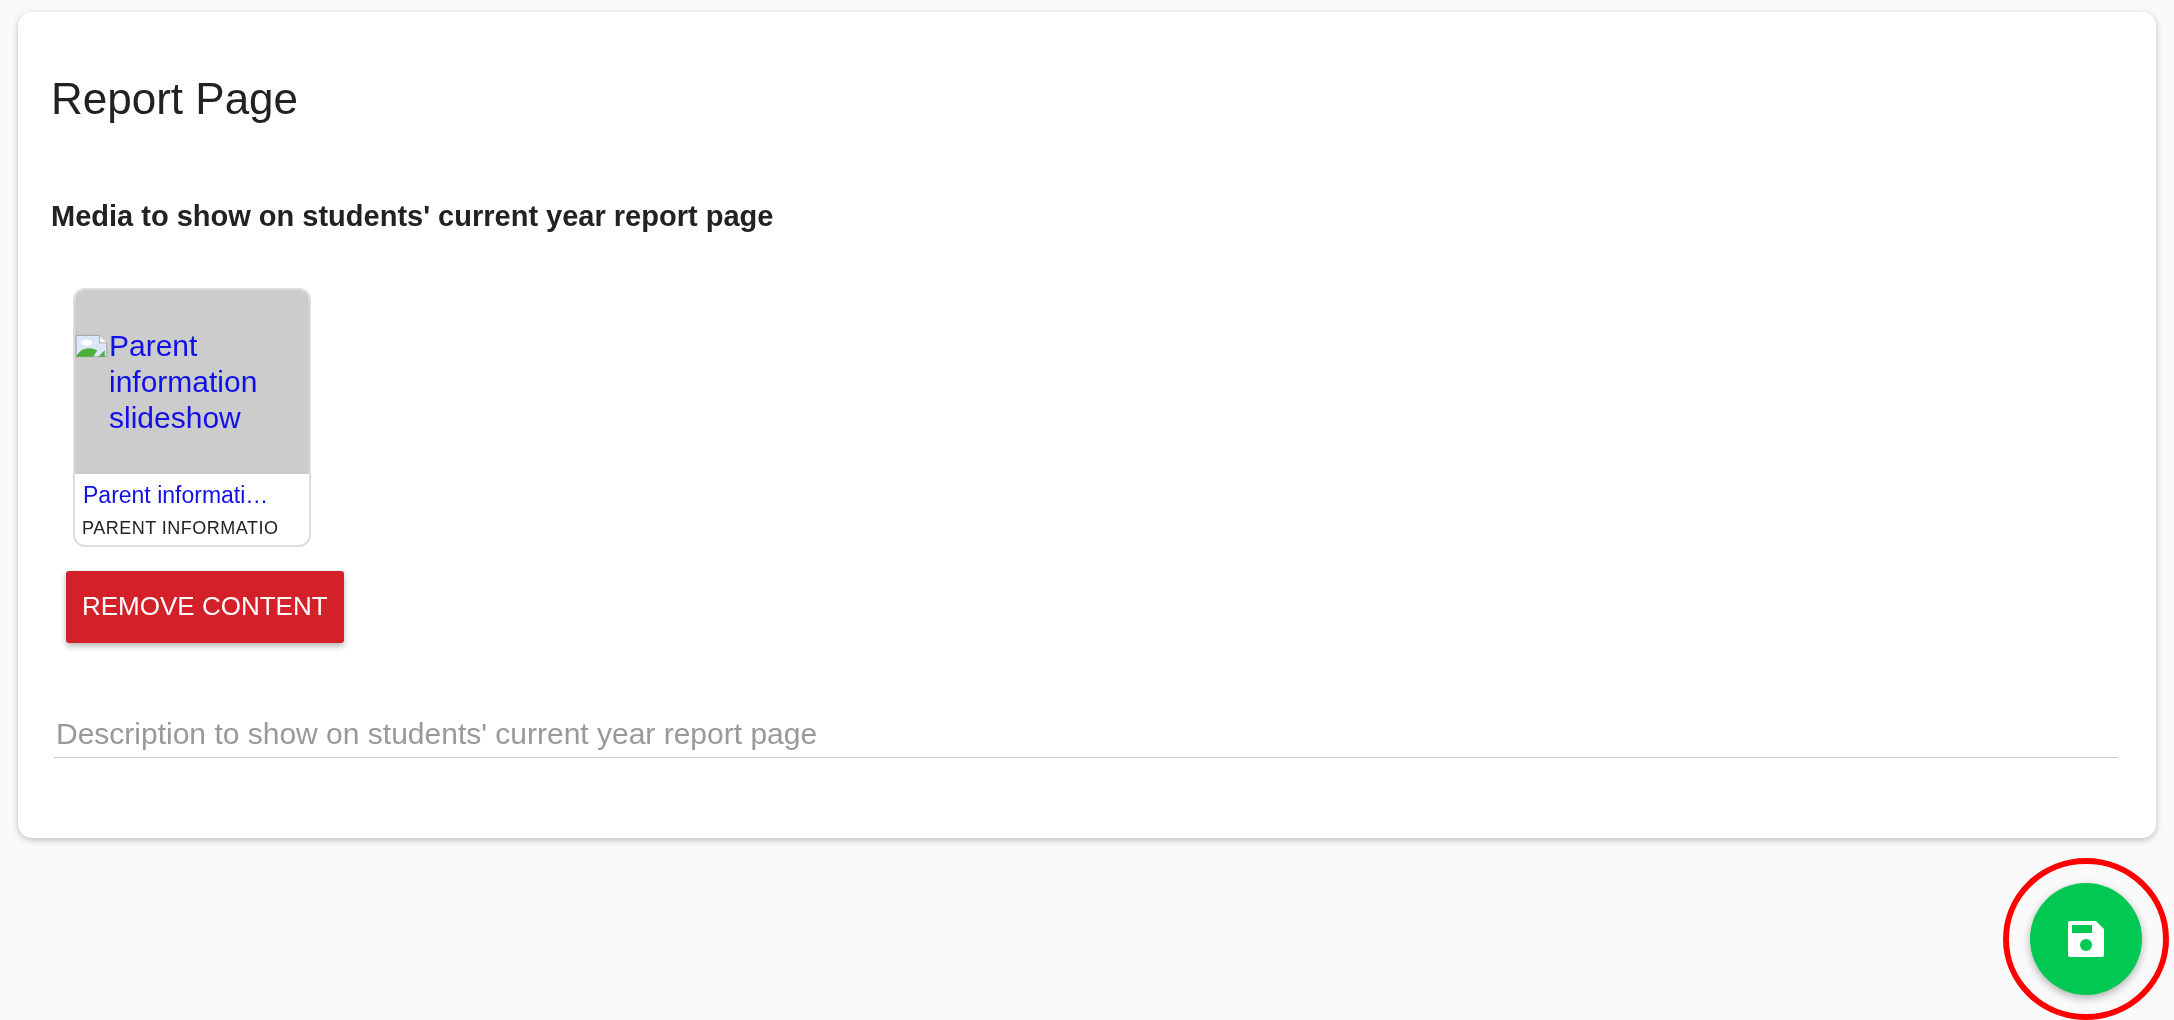 The height and width of the screenshot is (1020, 2174). I want to click on save-button, so click(2086, 939).